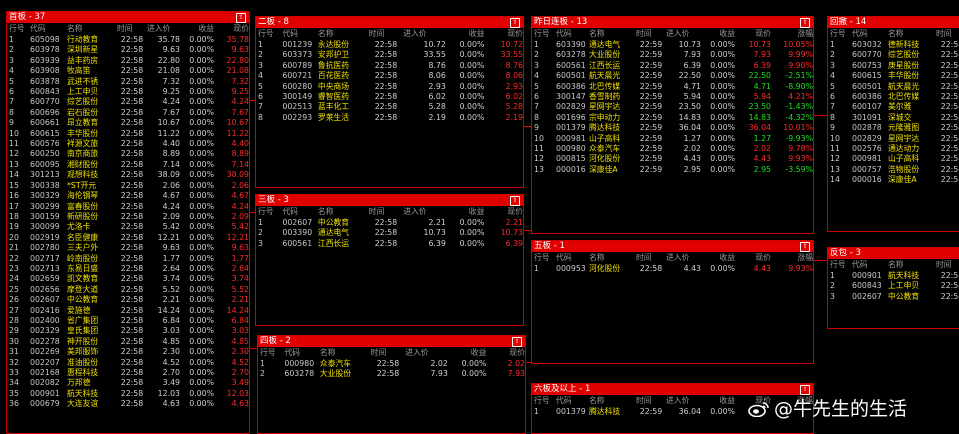 This screenshot has width=959, height=434. Describe the element at coordinates (672, 128) in the screenshot. I see `table-row: 9 001379 腾达科技 22:59 36.04 0.00% 36.04 10.01%` at that location.